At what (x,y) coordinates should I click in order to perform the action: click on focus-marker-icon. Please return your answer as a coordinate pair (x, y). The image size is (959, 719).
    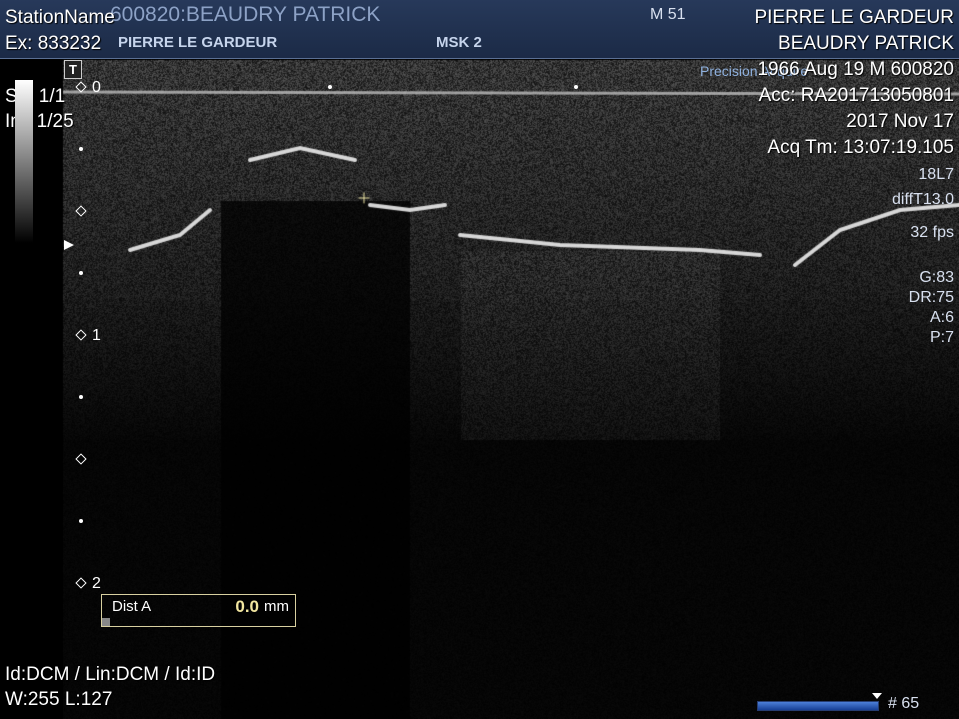
    Looking at the image, I should click on (69, 245).